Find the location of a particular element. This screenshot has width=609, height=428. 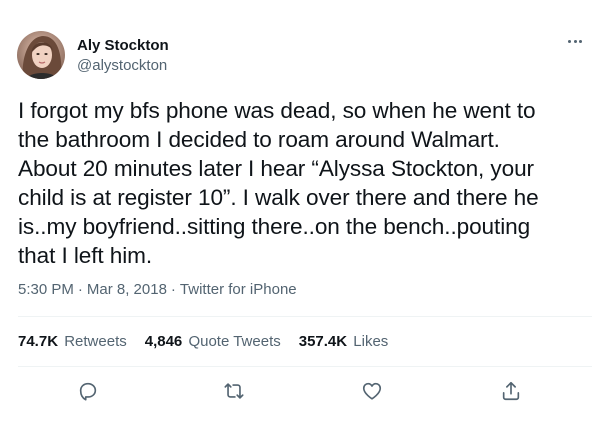

author-handle: @alystockton is located at coordinates (123, 65).